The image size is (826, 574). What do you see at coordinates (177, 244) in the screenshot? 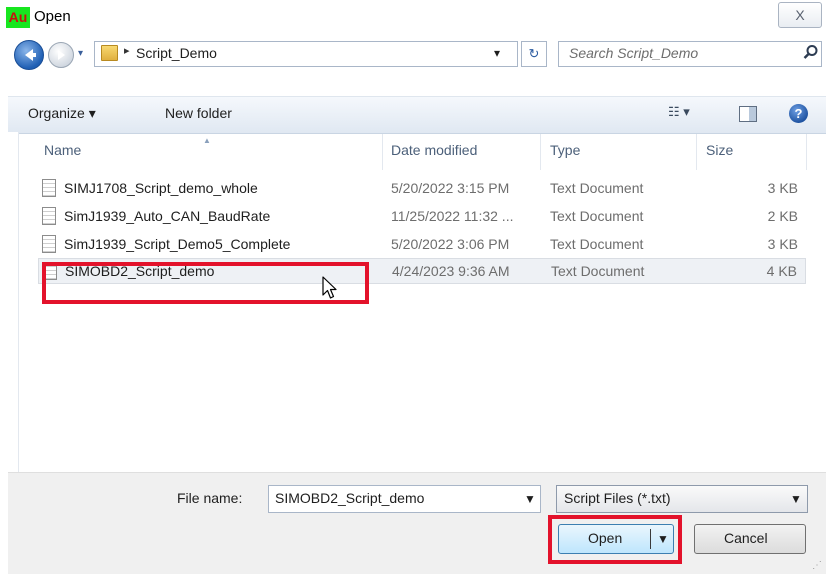
I see `file-name: SimJ1939_Script_Demo5_Complete` at bounding box center [177, 244].